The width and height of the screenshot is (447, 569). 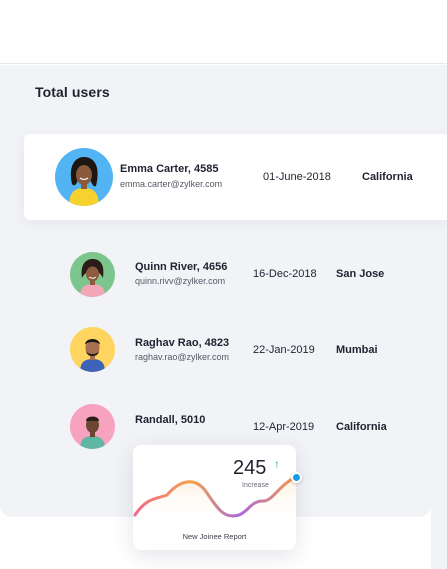 I want to click on user-email: raghav.rao@zylker.com, so click(x=182, y=357).